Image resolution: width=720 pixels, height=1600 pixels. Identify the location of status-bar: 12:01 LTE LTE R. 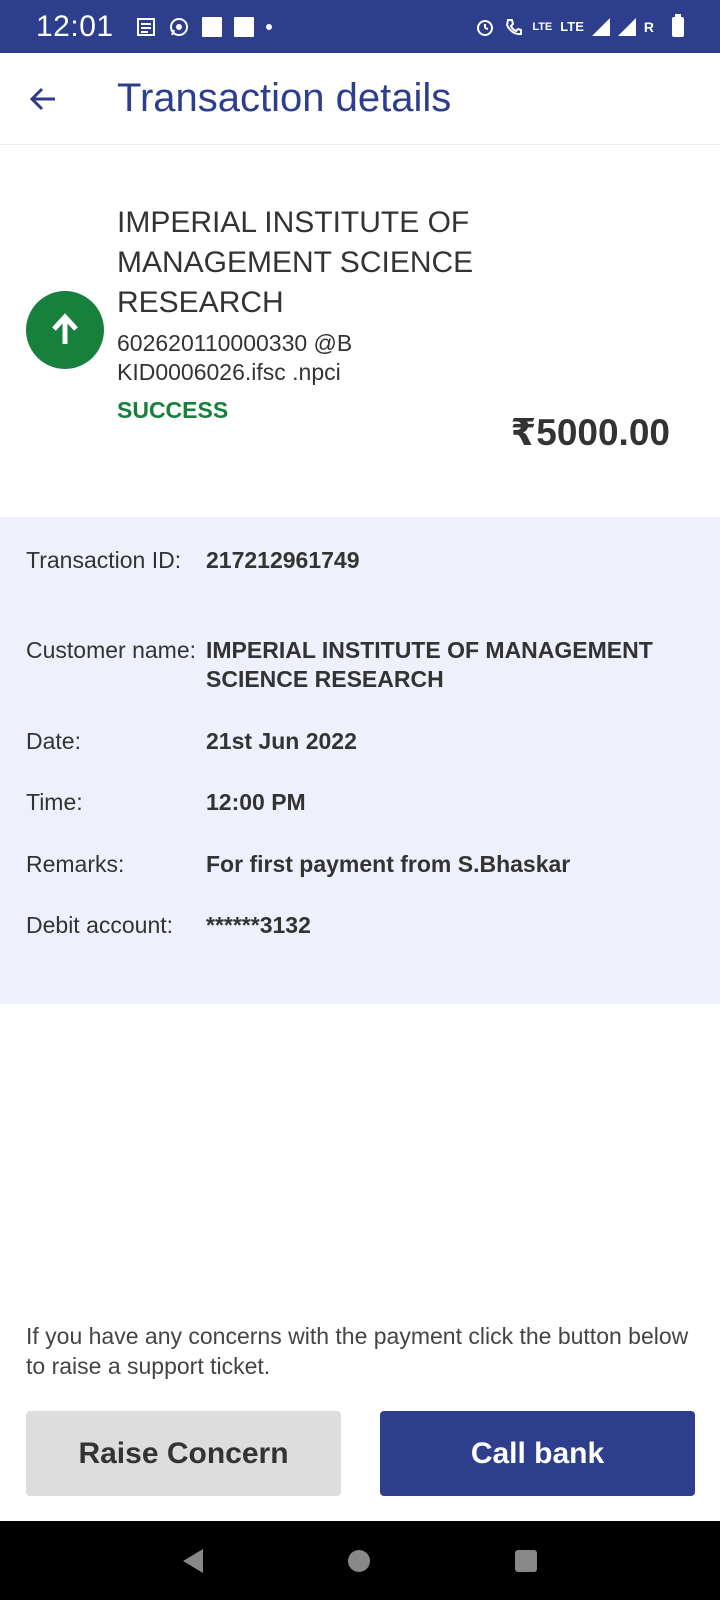
(360, 26).